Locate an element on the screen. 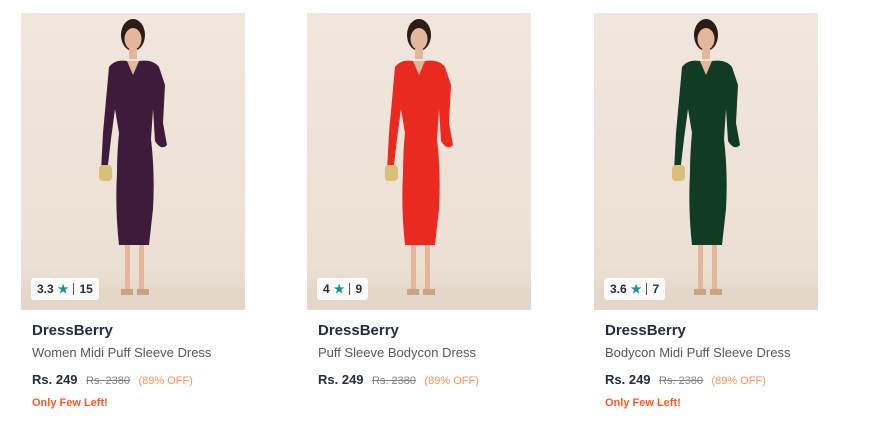 This screenshot has width=873, height=430. product-name: Puff Sleeve Bodycon Dress is located at coordinates (397, 352).